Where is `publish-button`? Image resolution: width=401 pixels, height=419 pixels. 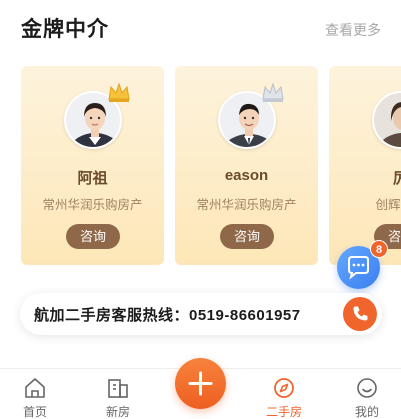
publish-button is located at coordinates (200, 383).